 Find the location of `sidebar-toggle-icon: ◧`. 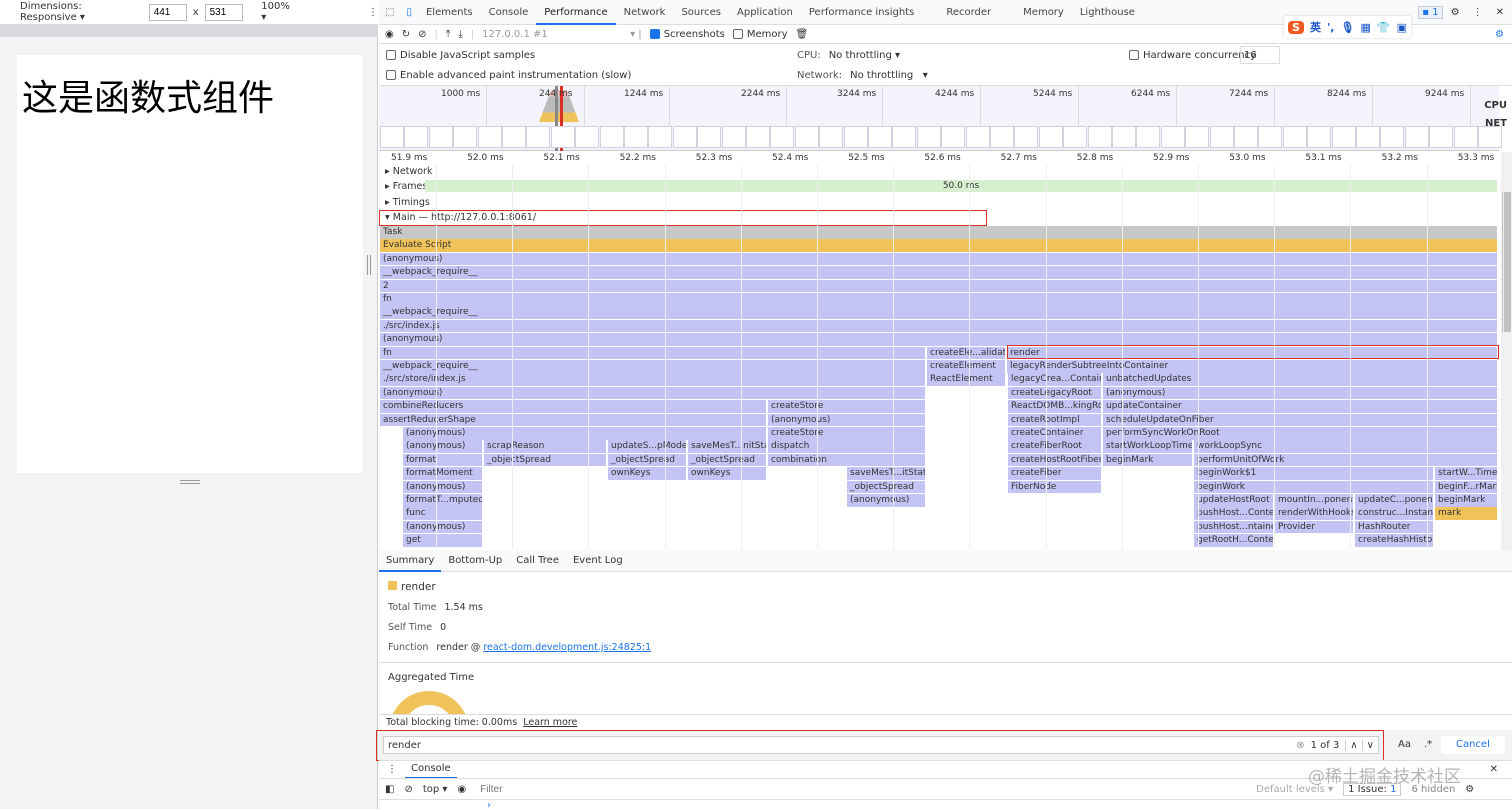

sidebar-toggle-icon: ◧ is located at coordinates (389, 789).